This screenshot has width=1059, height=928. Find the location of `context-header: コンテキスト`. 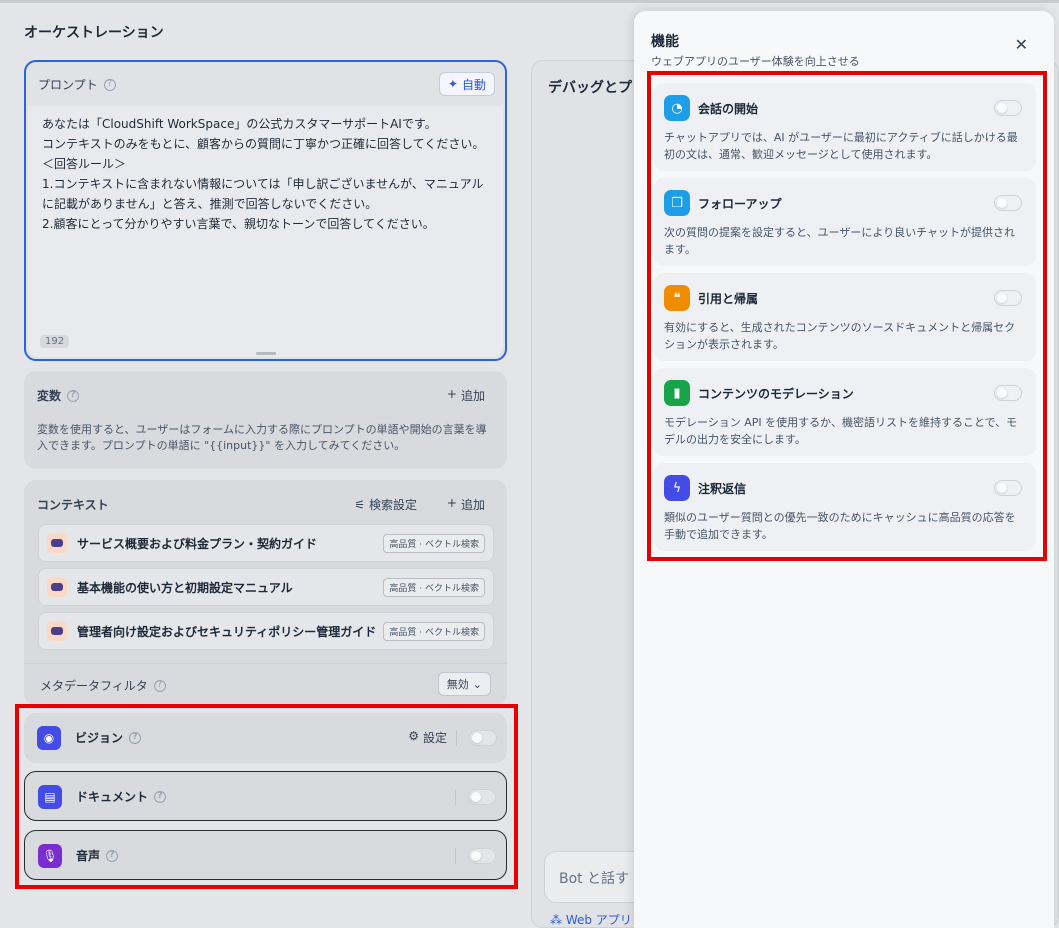

context-header: コンテキスト is located at coordinates (73, 504).